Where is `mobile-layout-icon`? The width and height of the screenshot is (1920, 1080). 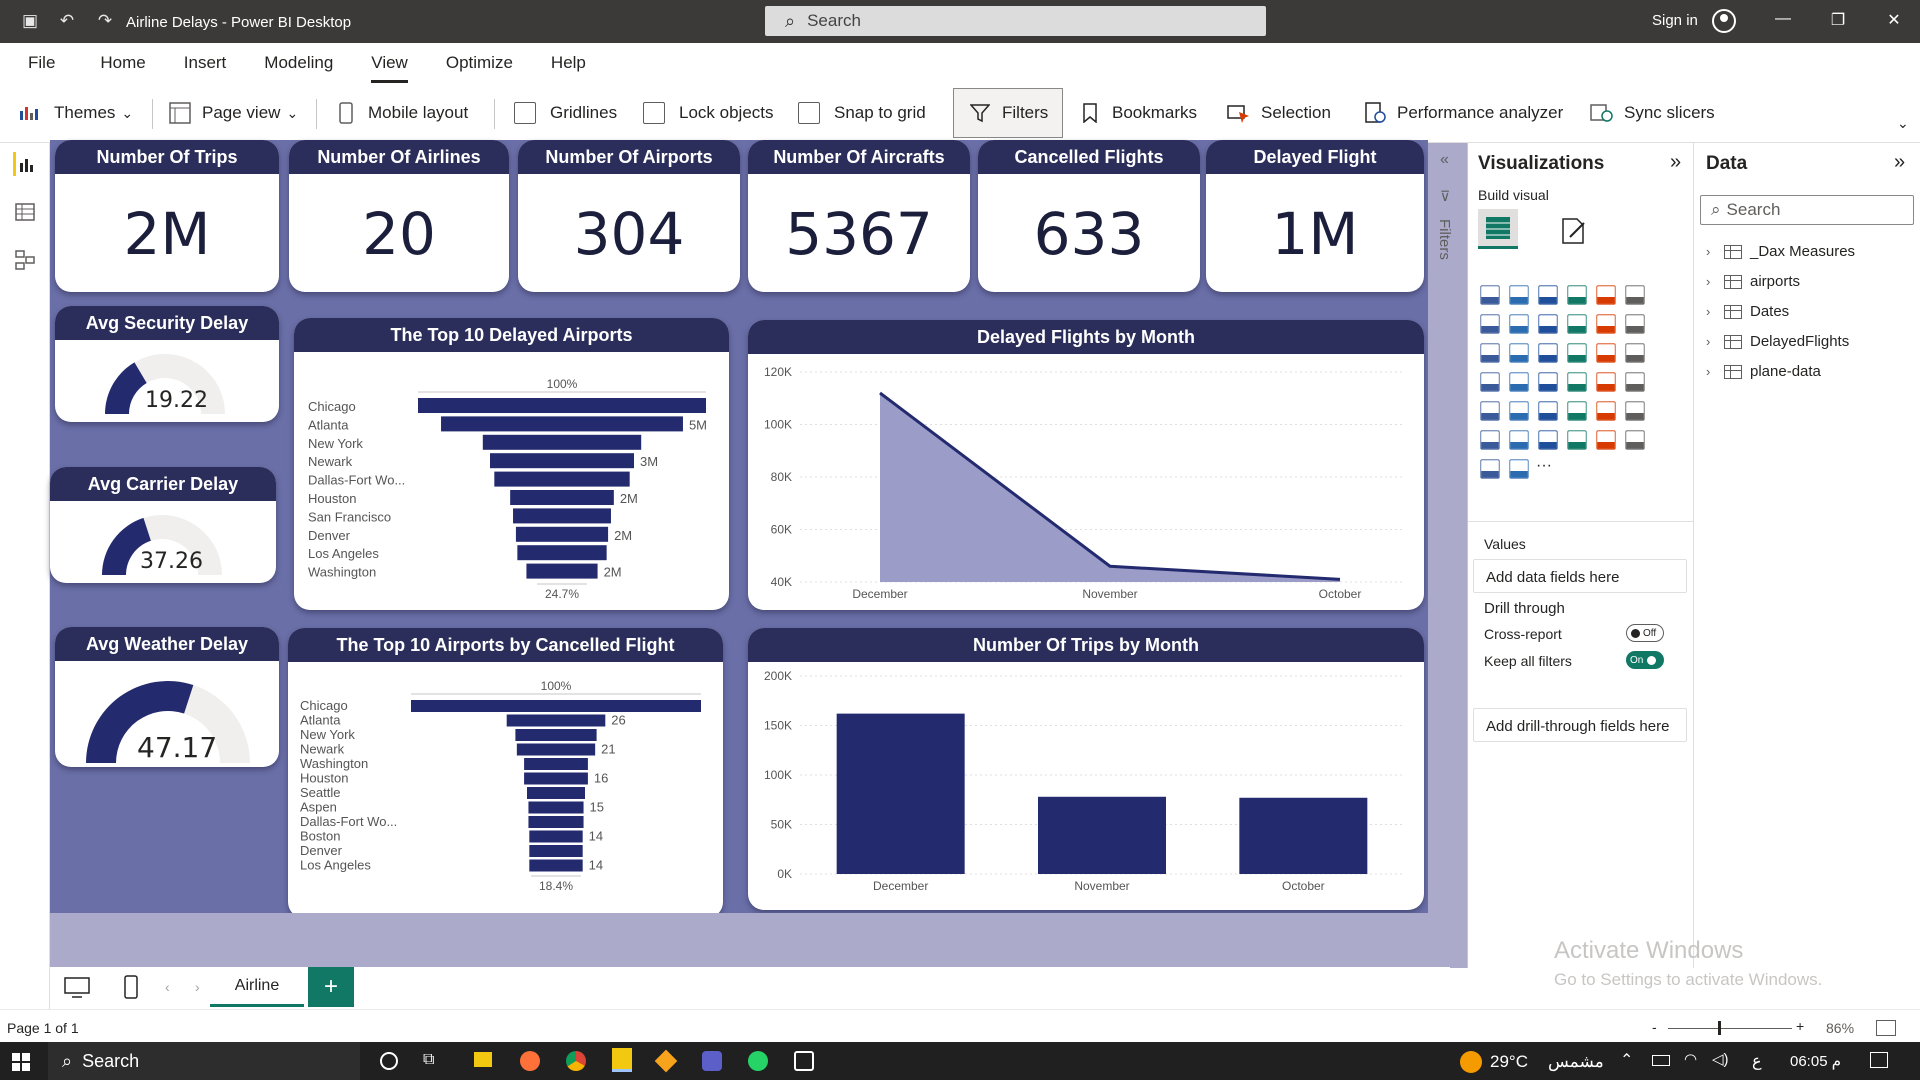 mobile-layout-icon is located at coordinates (131, 989).